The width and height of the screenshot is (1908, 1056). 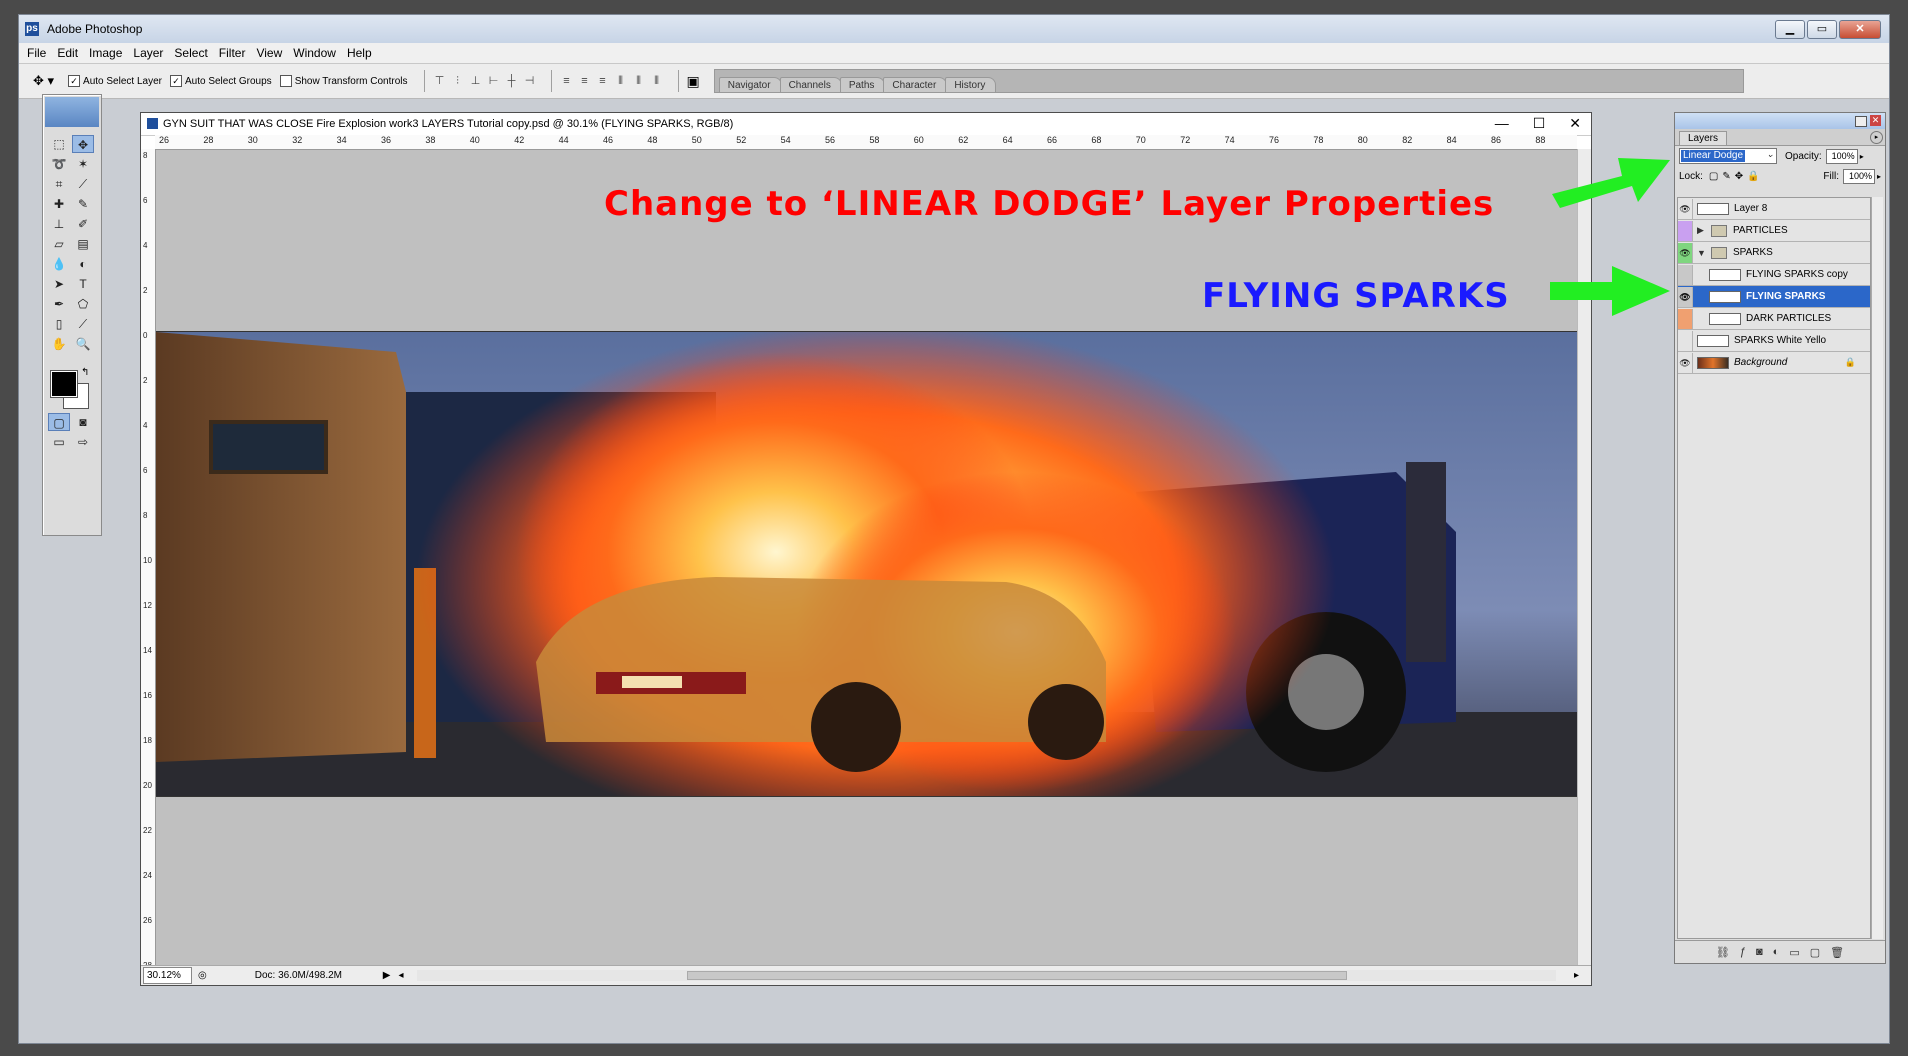 I want to click on lasso-tool-icon: ➰, so click(x=59, y=164).